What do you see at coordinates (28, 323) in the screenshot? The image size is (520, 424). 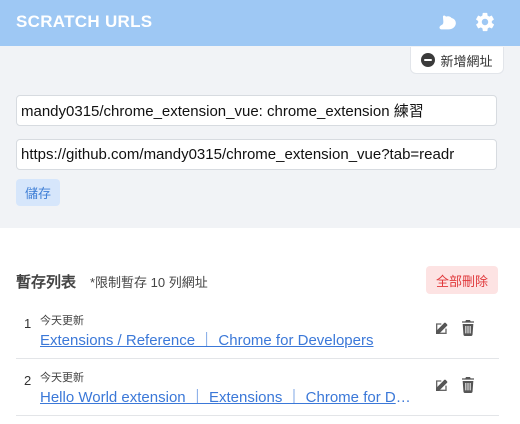 I see `item-number: 1` at bounding box center [28, 323].